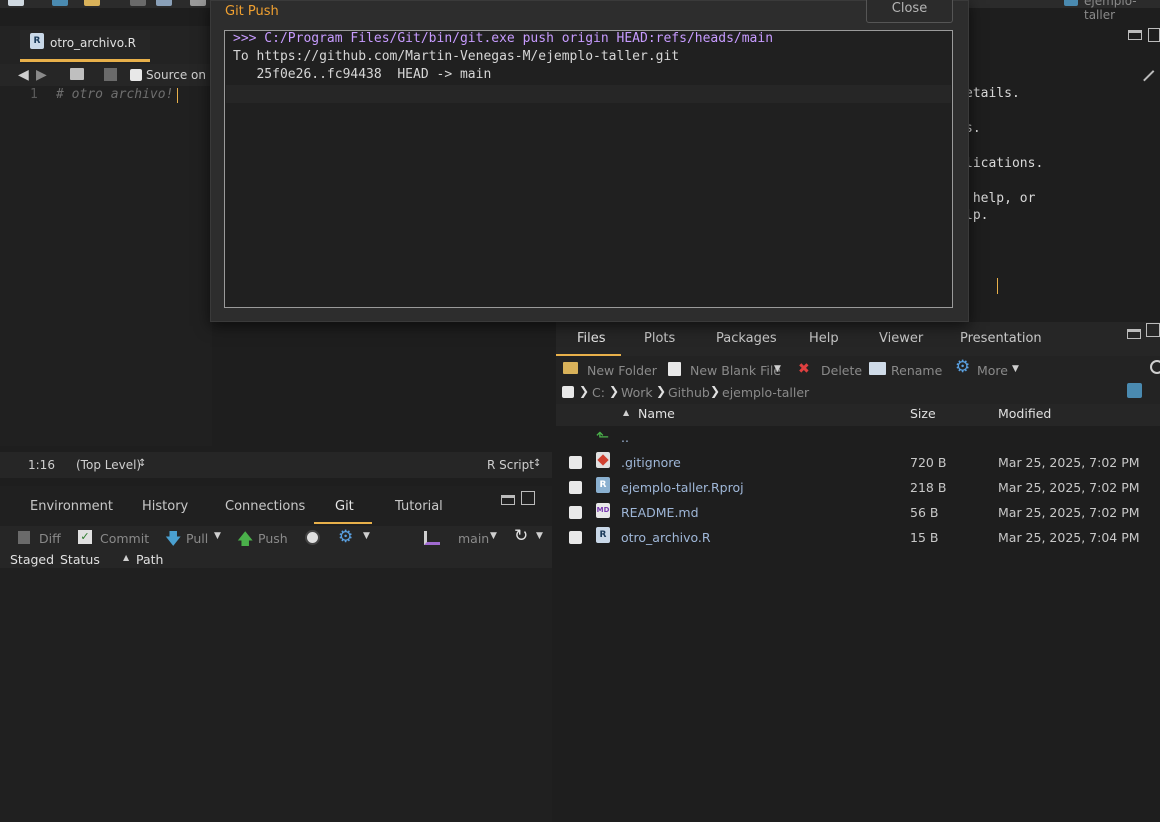  What do you see at coordinates (80, 559) in the screenshot?
I see `column-status: Status` at bounding box center [80, 559].